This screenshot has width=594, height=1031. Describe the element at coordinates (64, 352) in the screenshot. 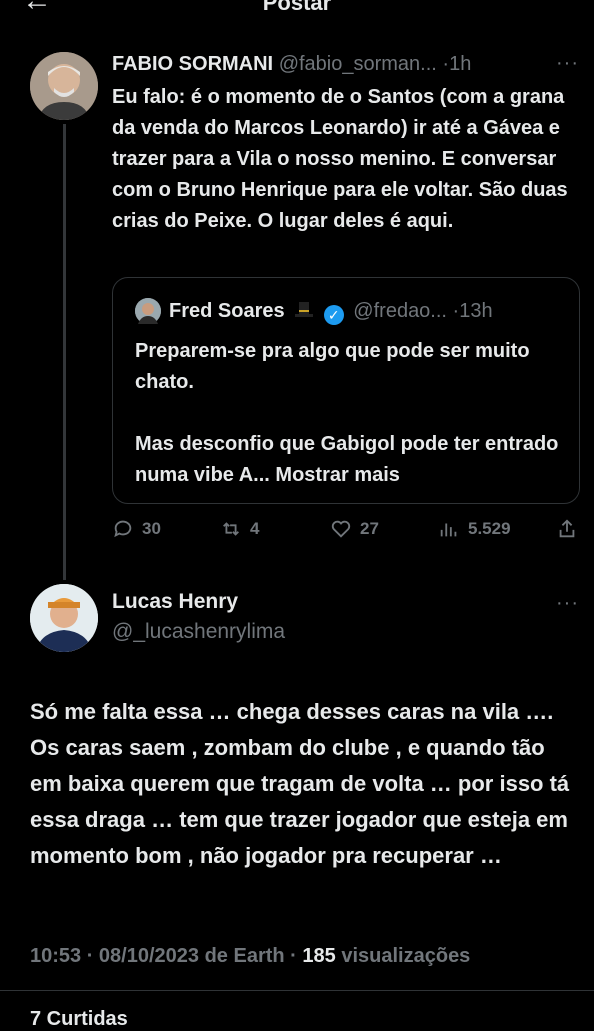

I see `thread-connector-line` at that location.